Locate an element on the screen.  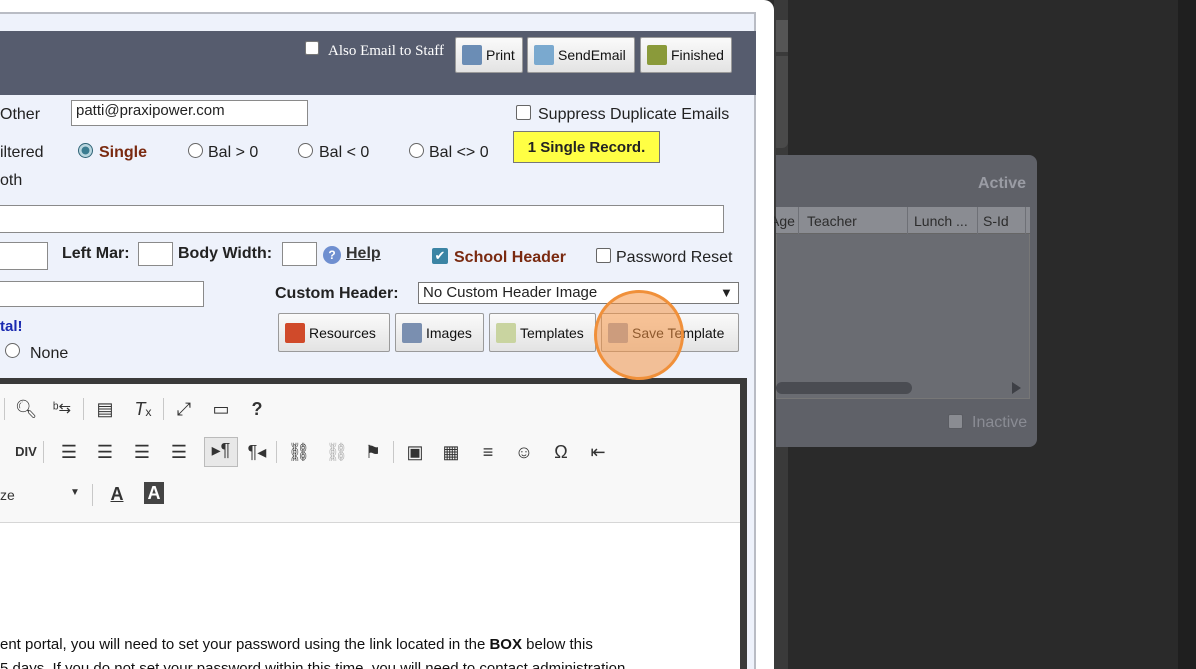
record-count-badge: 1 Single Record. is located at coordinates (586, 147).